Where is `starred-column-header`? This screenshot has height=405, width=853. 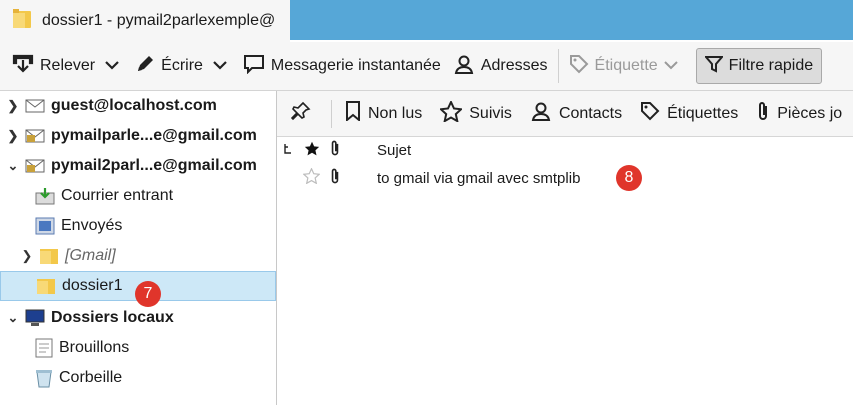
starred-column-header is located at coordinates (312, 150).